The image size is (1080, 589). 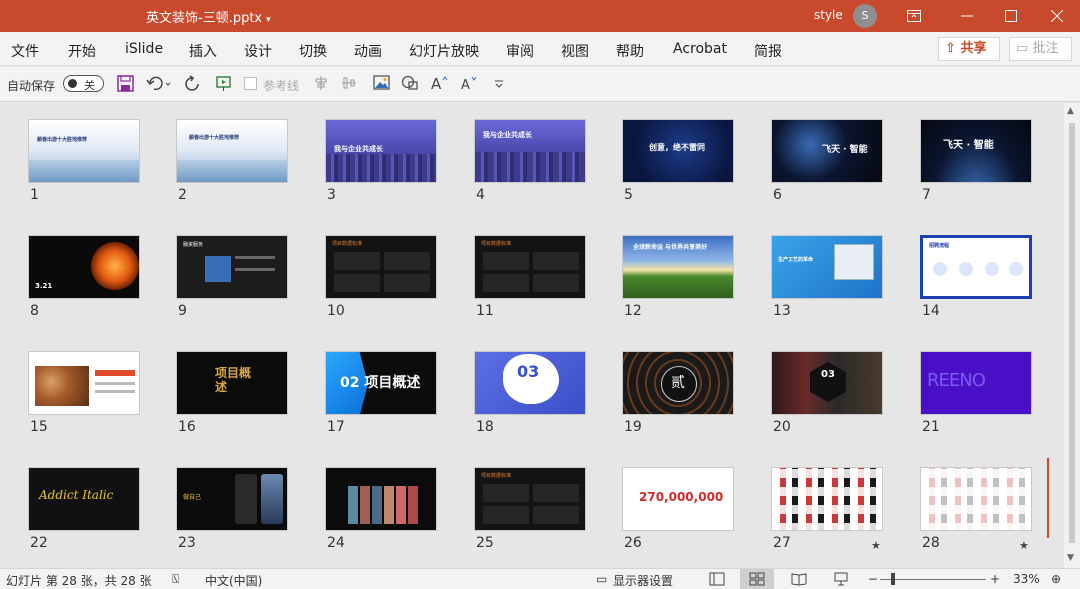 What do you see at coordinates (321, 85) in the screenshot?
I see `align-button` at bounding box center [321, 85].